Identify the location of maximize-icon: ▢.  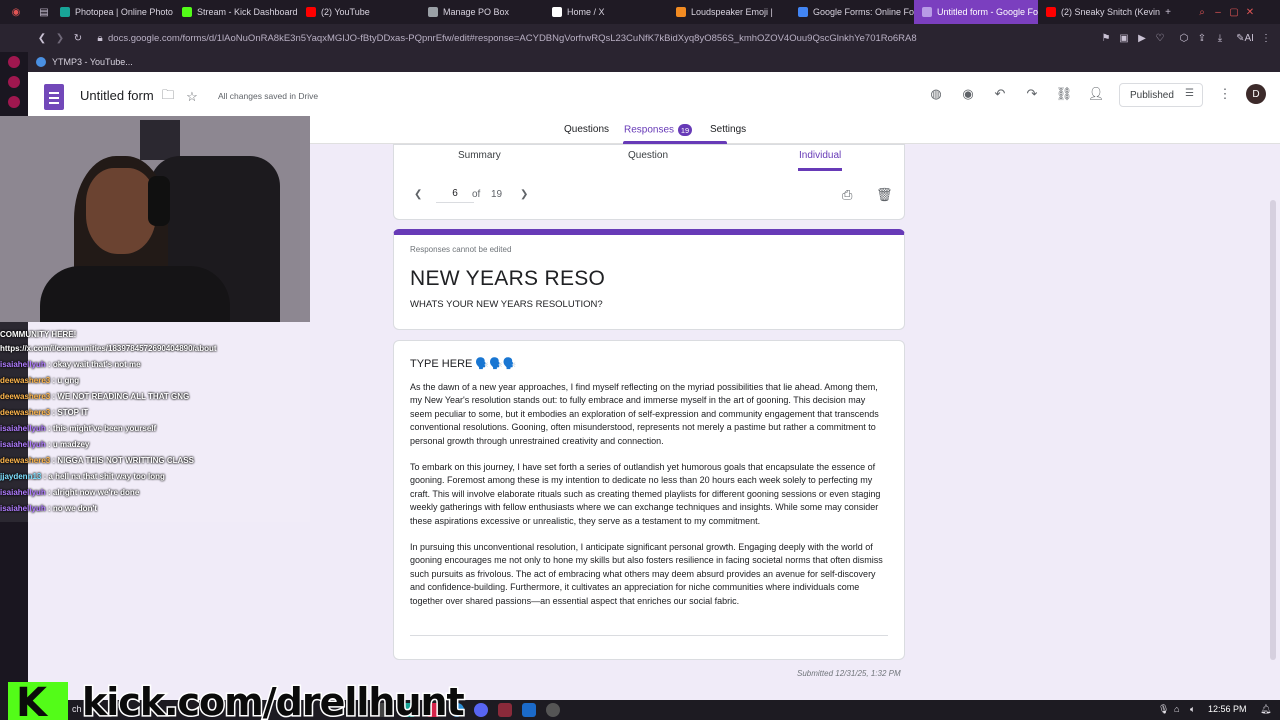
(1234, 12).